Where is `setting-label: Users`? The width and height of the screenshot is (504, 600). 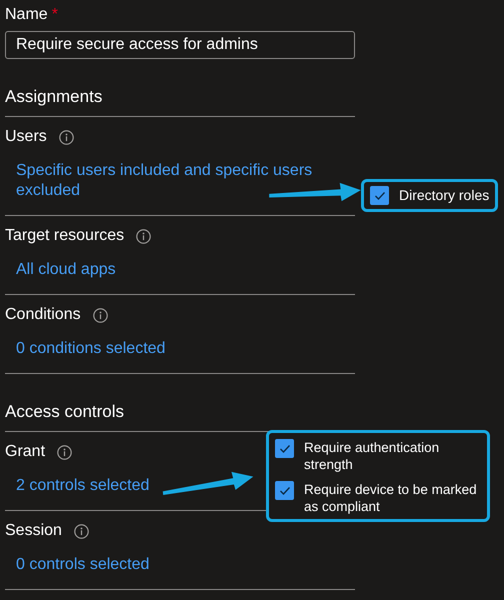
setting-label: Users is located at coordinates (26, 137).